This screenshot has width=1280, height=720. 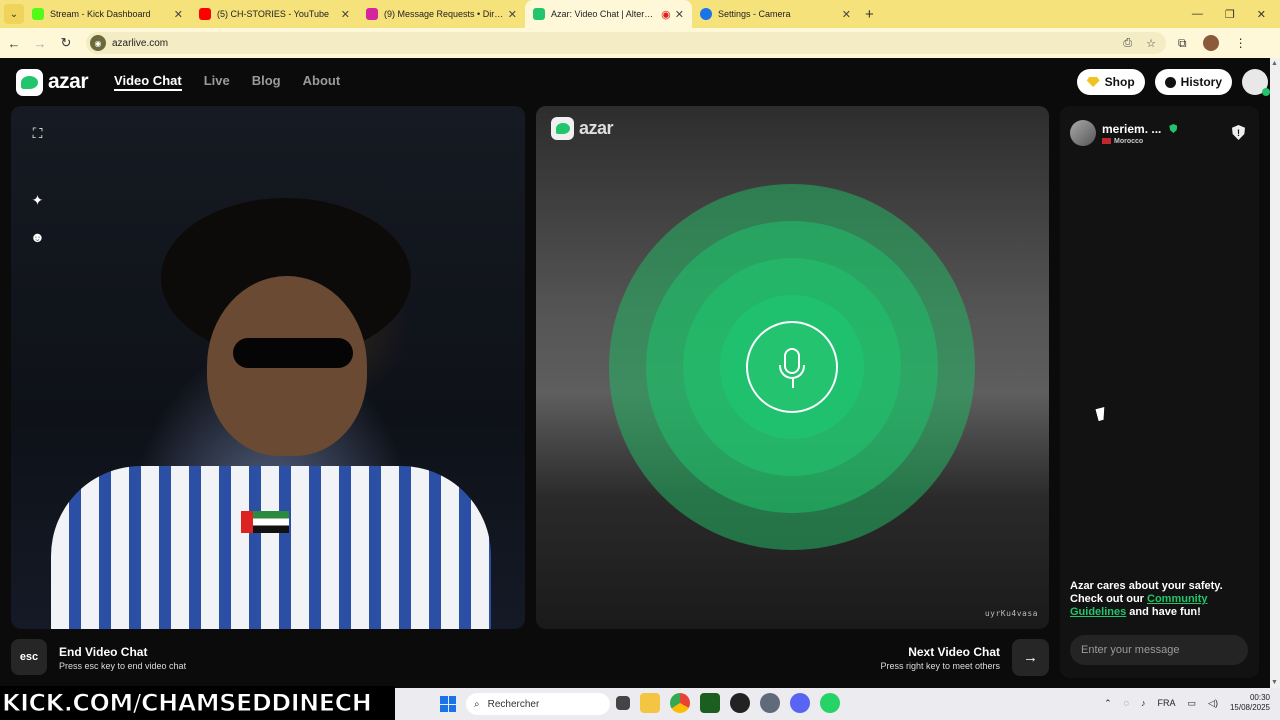 What do you see at coordinates (596, 128) in the screenshot?
I see `logo-text: azar` at bounding box center [596, 128].